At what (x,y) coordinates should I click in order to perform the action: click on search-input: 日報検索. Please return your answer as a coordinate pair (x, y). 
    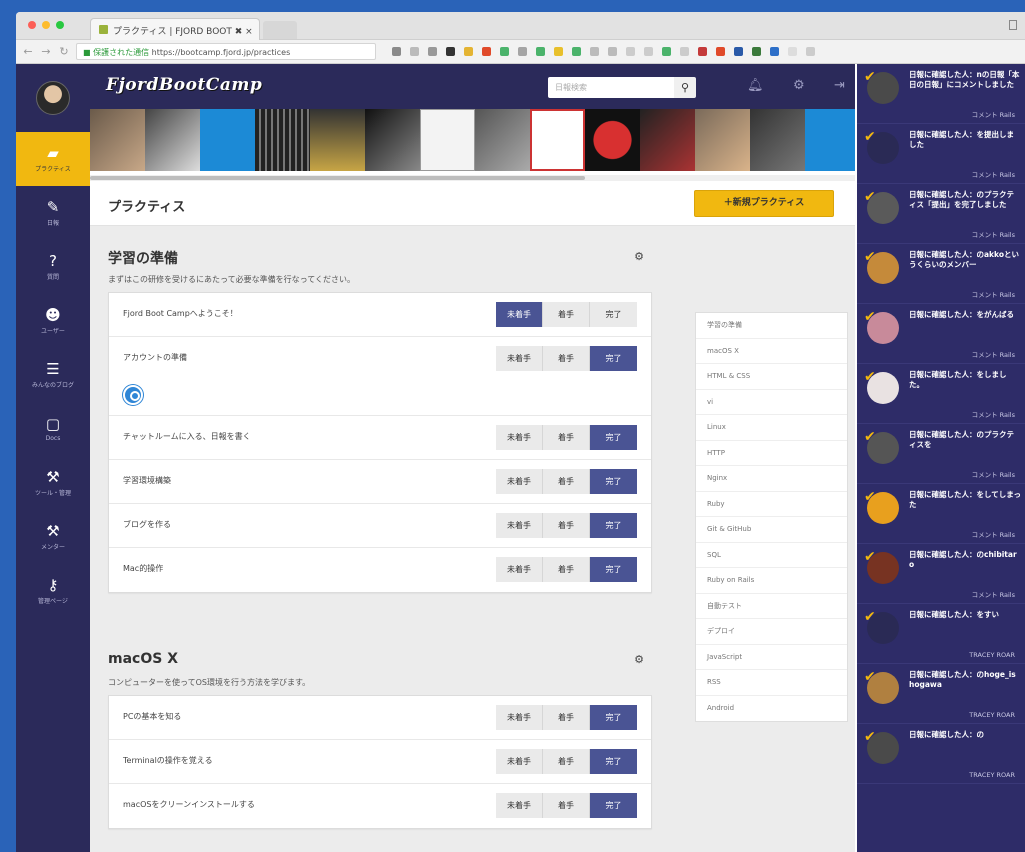
    Looking at the image, I should click on (611, 87).